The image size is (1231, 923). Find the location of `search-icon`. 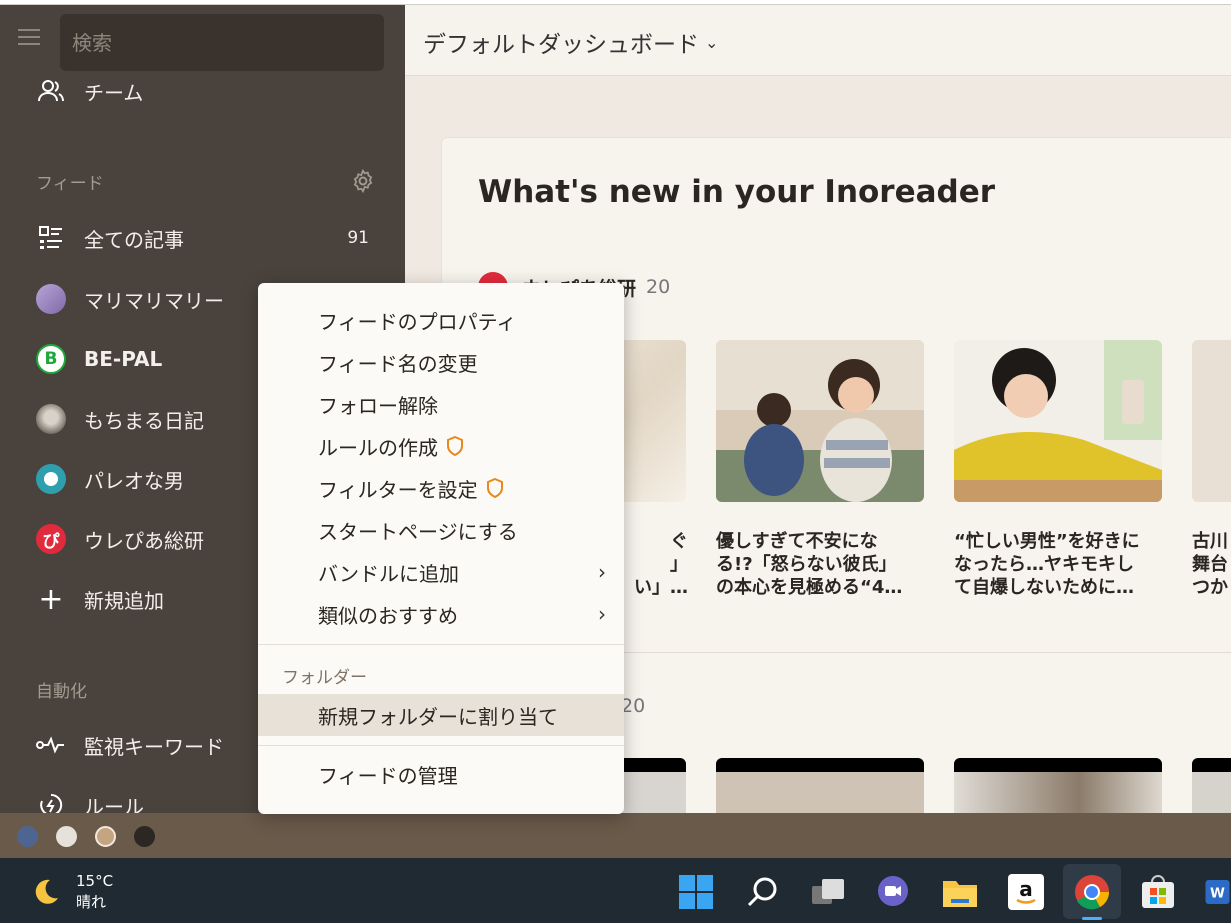

search-icon is located at coordinates (763, 892).